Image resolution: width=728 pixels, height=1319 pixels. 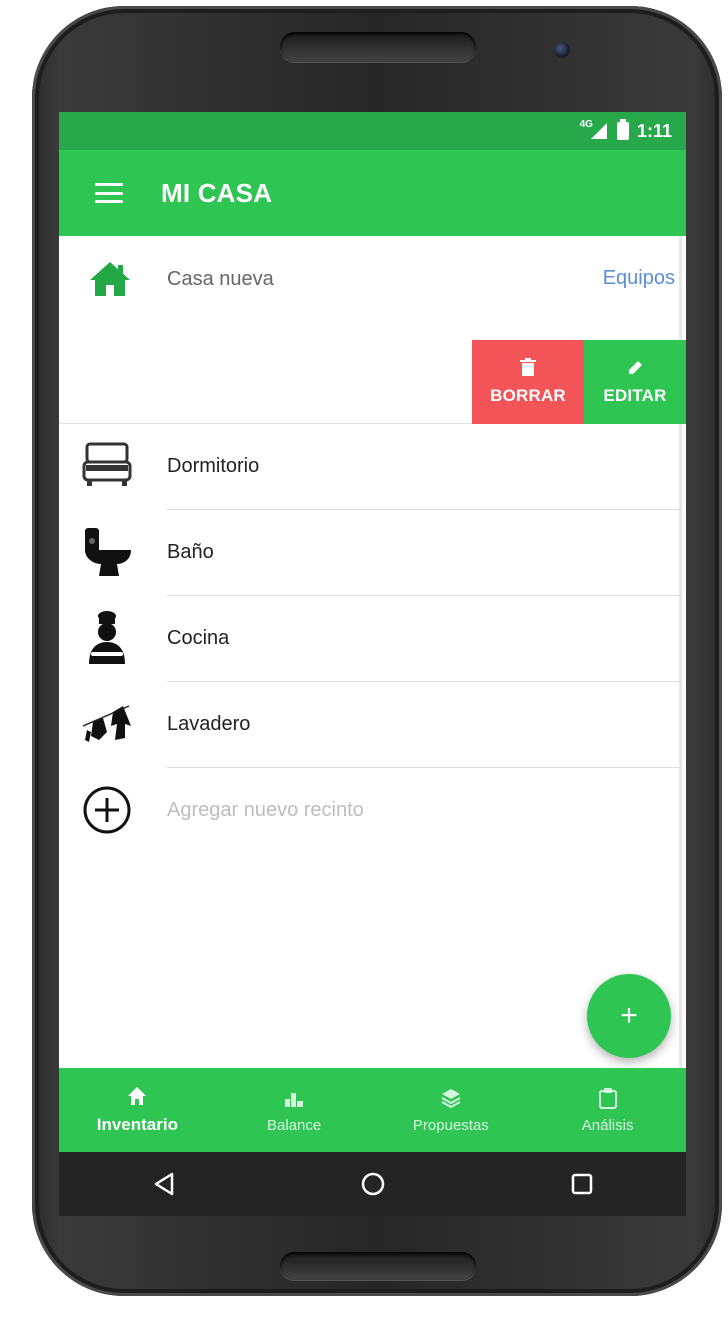 I want to click on list-item: Baño, so click(x=370, y=553).